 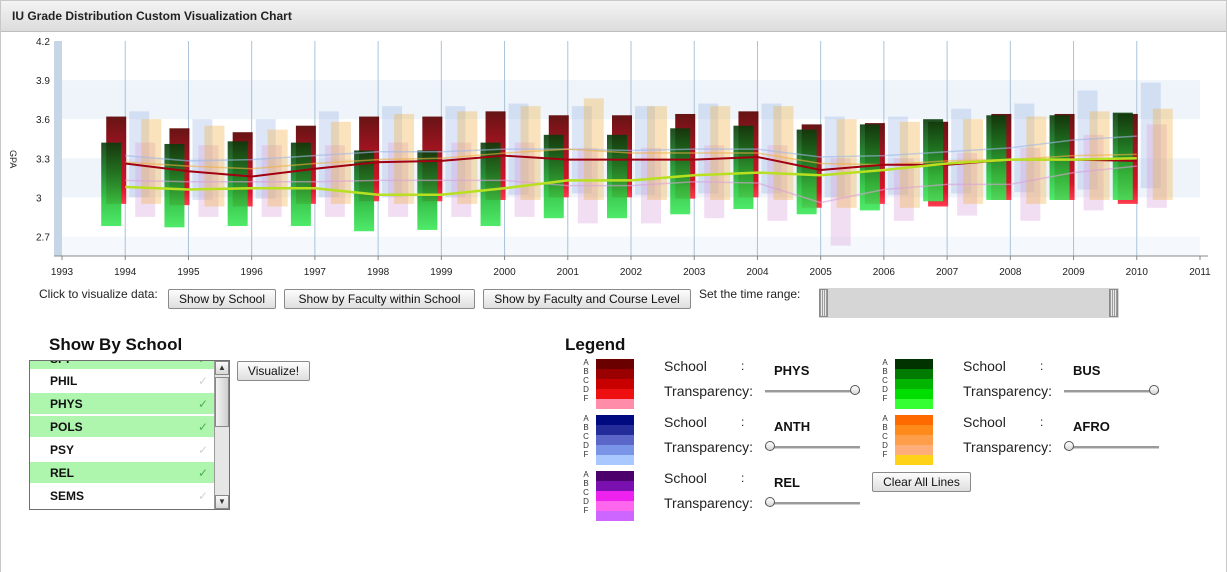 I want to click on list-item-sems: SEMS ✓, so click(x=122, y=496).